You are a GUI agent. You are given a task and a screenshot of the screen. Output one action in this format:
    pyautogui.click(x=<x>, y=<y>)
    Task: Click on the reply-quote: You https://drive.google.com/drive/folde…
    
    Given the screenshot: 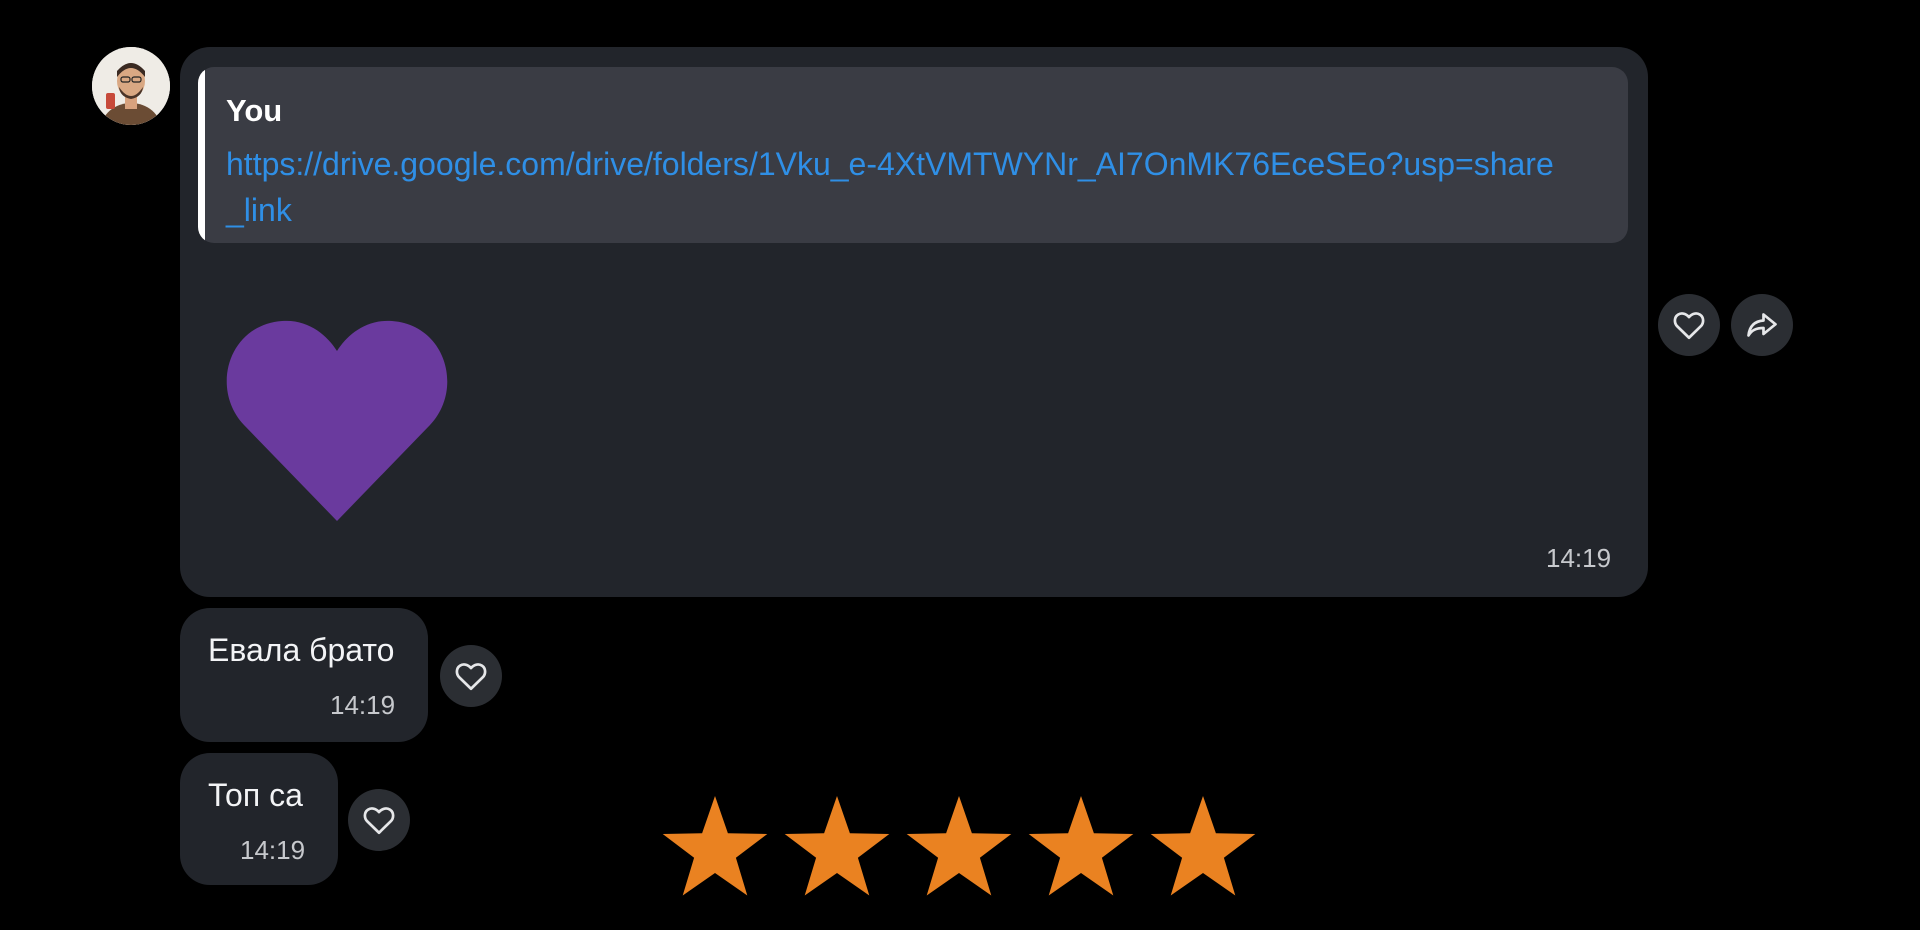 What is the action you would take?
    pyautogui.click(x=913, y=155)
    